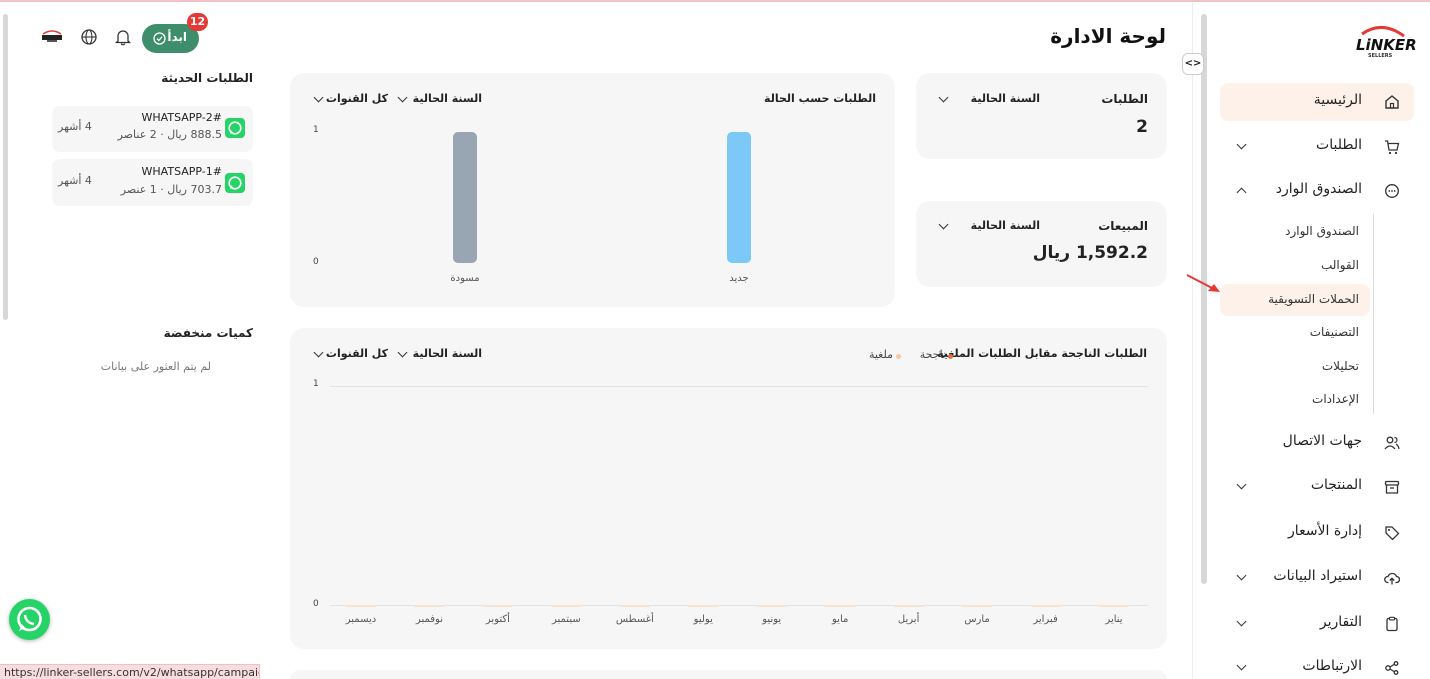 This screenshot has width=1430, height=679. Describe the element at coordinates (356, 353) in the screenshot. I see `filter-label: كل القنوات` at that location.